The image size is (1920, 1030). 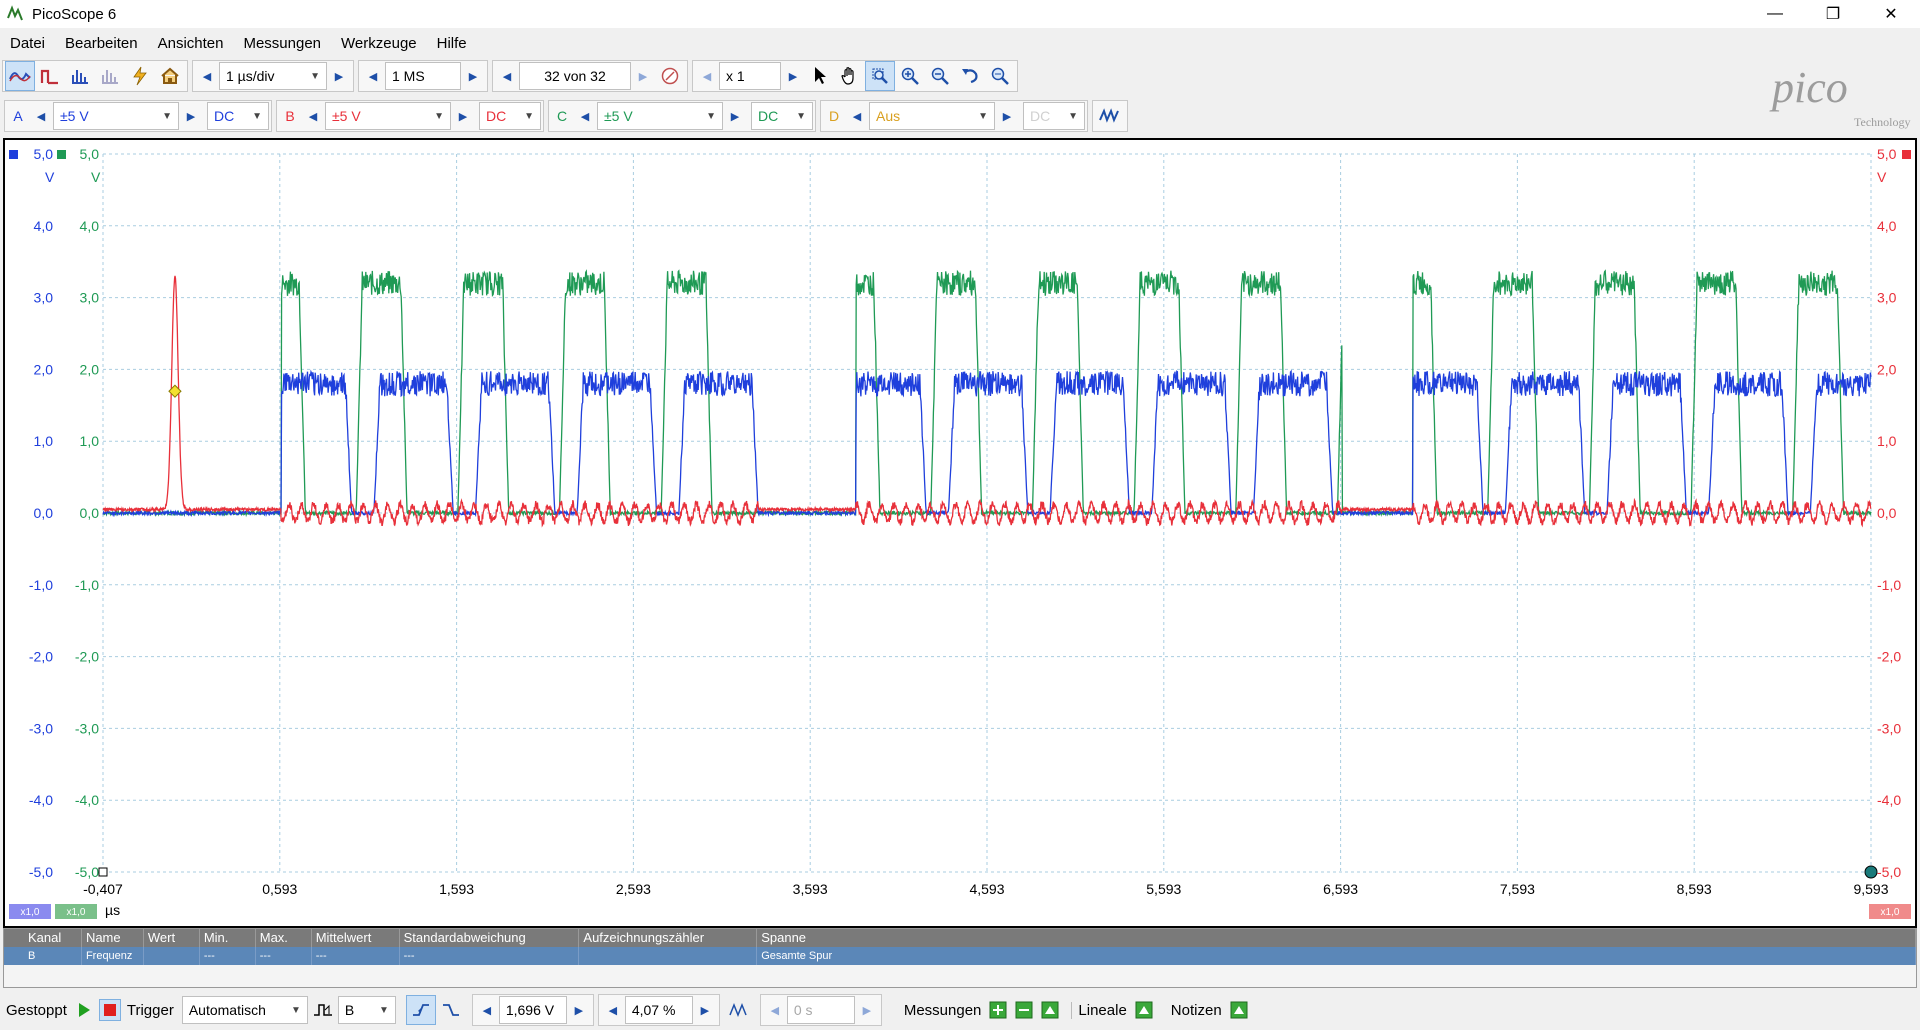 What do you see at coordinates (670, 76) in the screenshot?
I see `capture-navigator-icon` at bounding box center [670, 76].